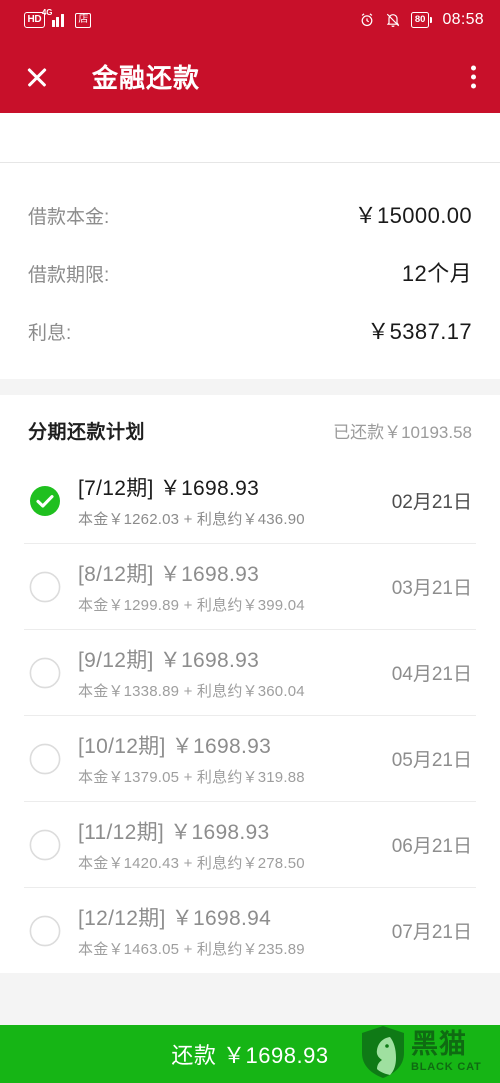 The width and height of the screenshot is (500, 1083). What do you see at coordinates (250, 214) in the screenshot?
I see `summary-row-principal: 借款本金: ￥15000.00` at bounding box center [250, 214].